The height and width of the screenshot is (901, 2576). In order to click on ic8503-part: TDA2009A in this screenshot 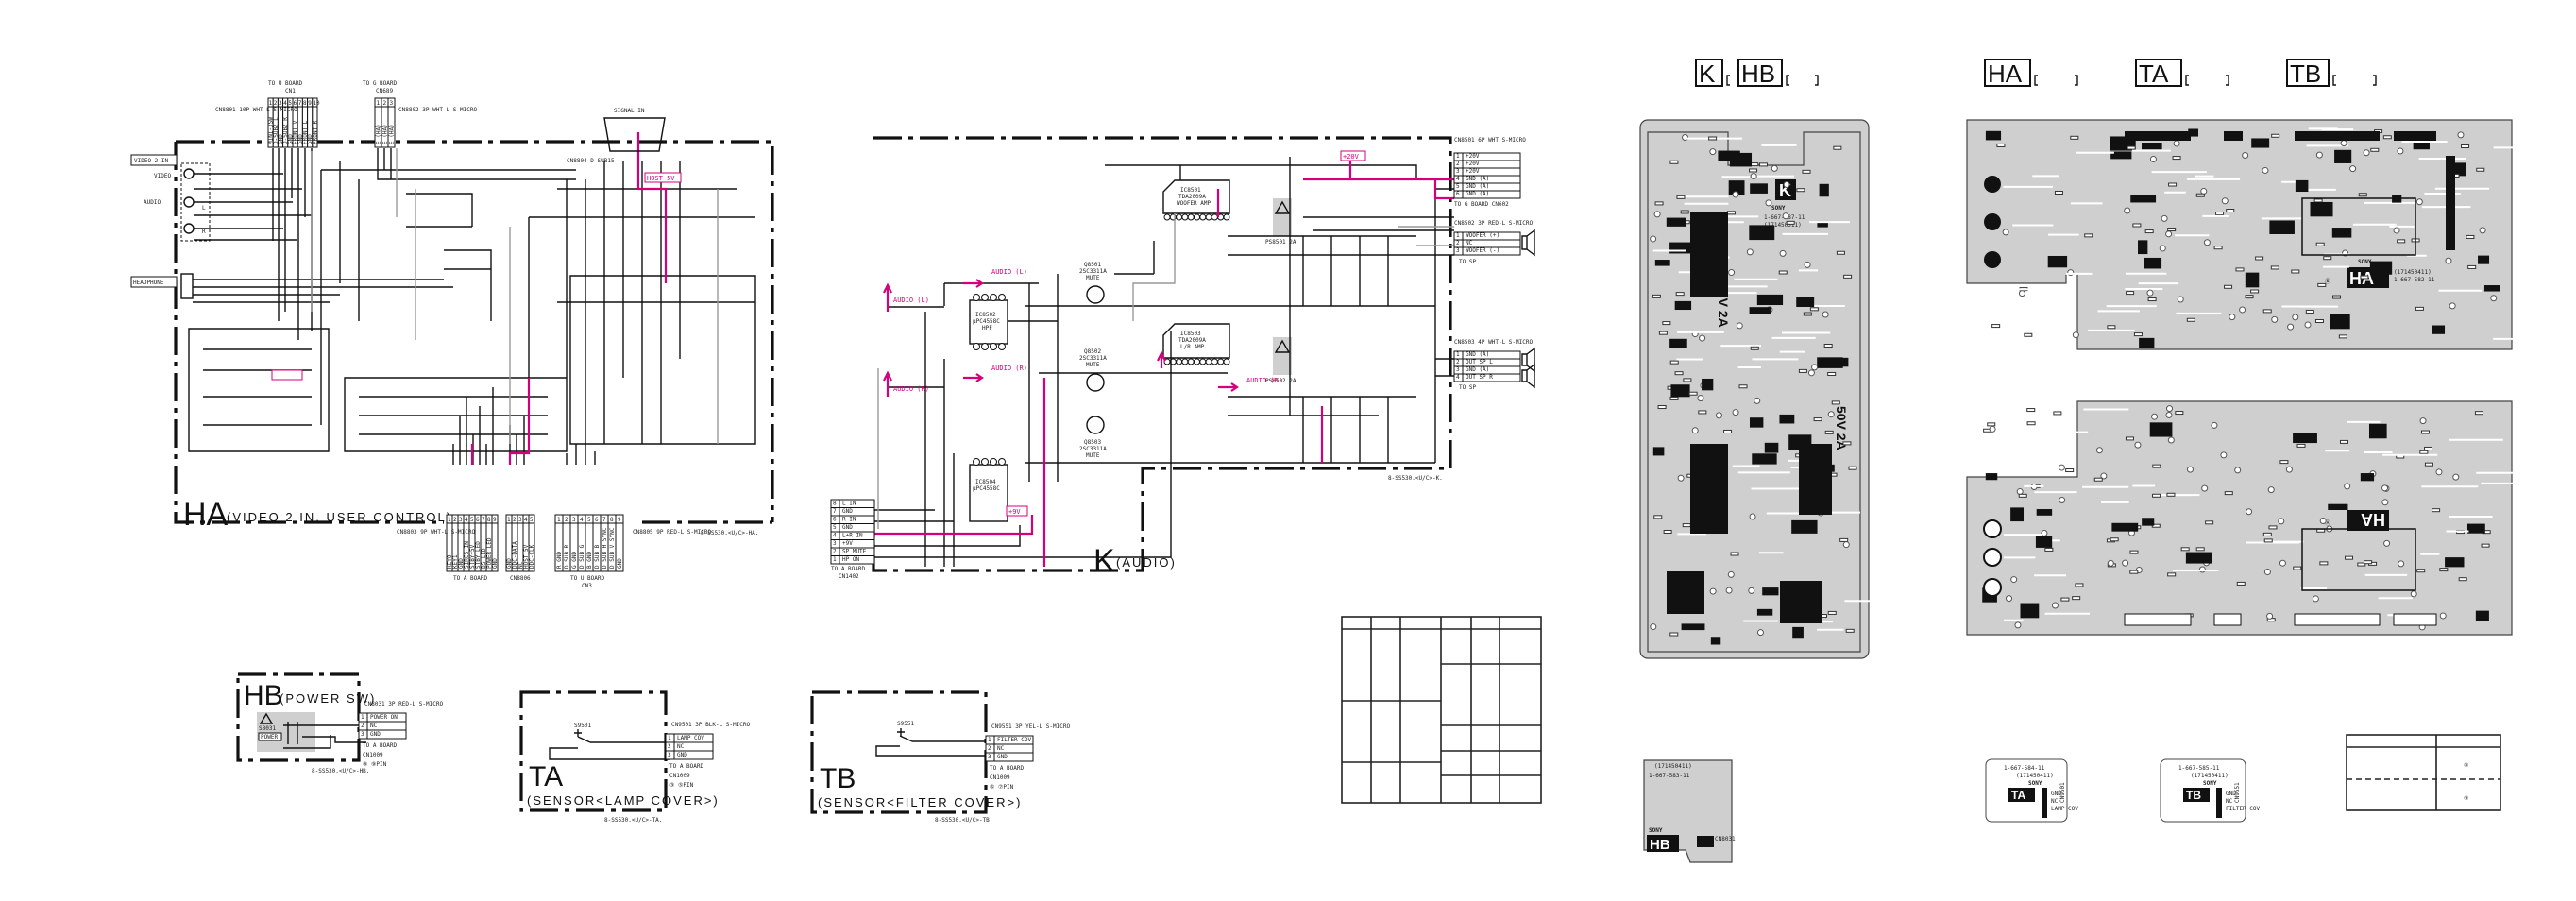, I will do `click(1192, 340)`.